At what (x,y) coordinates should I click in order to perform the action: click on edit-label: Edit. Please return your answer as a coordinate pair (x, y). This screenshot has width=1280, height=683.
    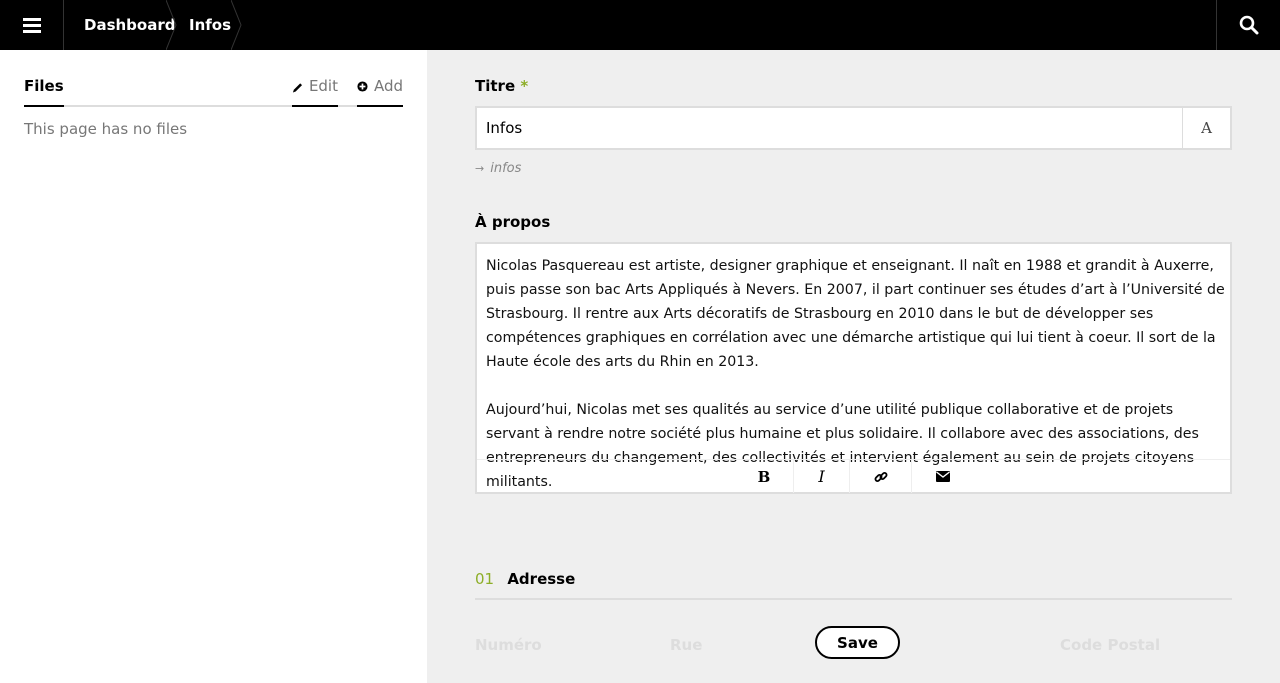
    Looking at the image, I should click on (323, 86).